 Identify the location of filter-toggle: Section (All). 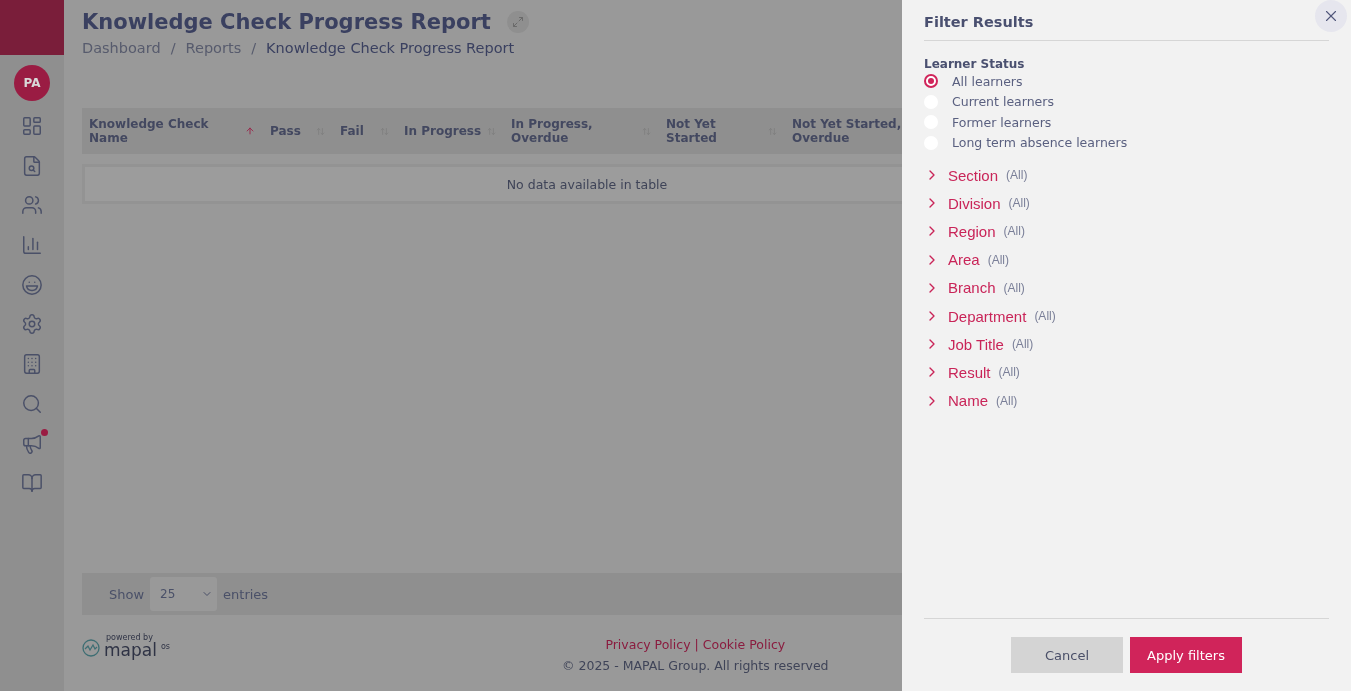
(1126, 175).